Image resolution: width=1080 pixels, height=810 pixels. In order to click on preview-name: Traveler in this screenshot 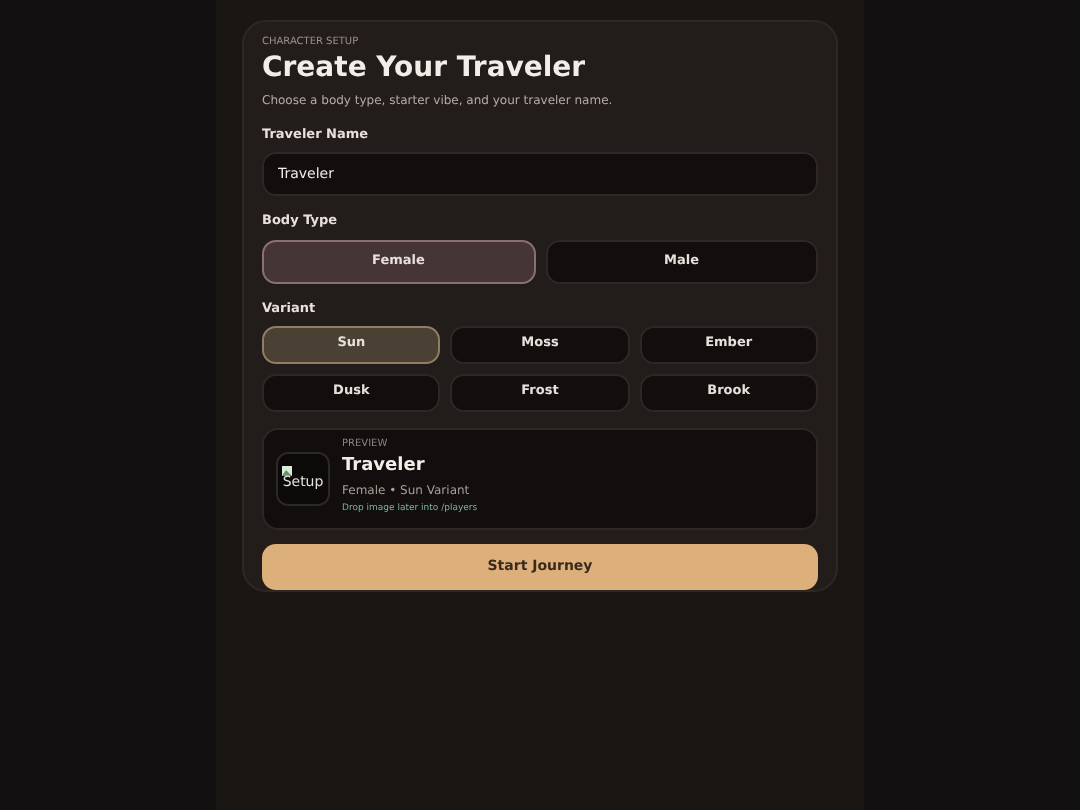, I will do `click(384, 466)`.